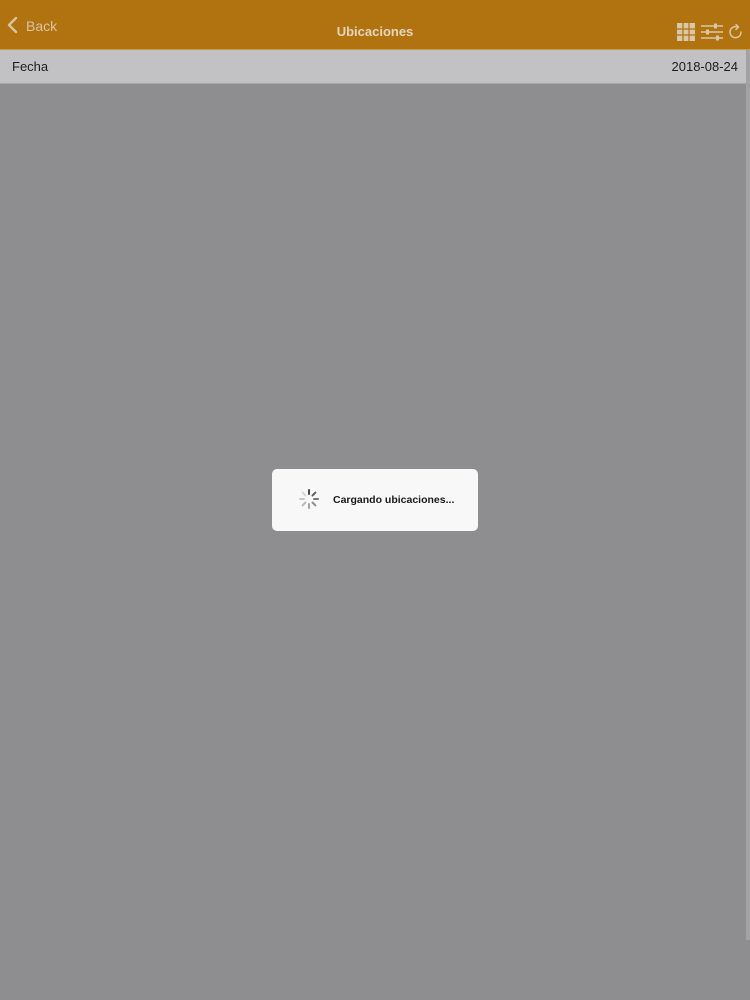 Image resolution: width=750 pixels, height=1000 pixels. What do you see at coordinates (14, 25) in the screenshot?
I see `chevron-left-icon` at bounding box center [14, 25].